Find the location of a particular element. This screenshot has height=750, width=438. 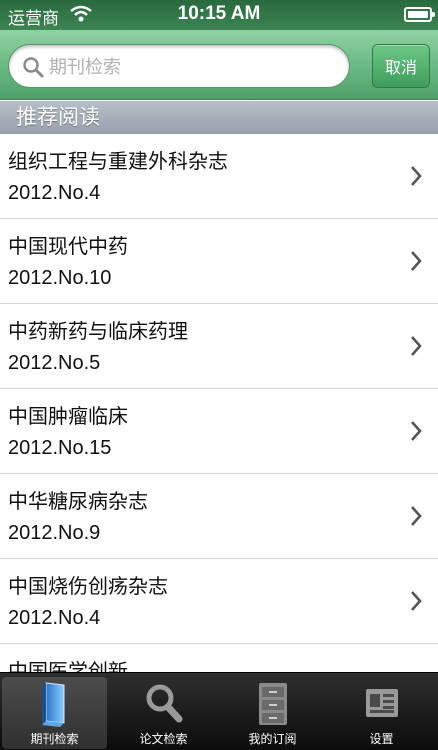

search-icon is located at coordinates (33, 67).